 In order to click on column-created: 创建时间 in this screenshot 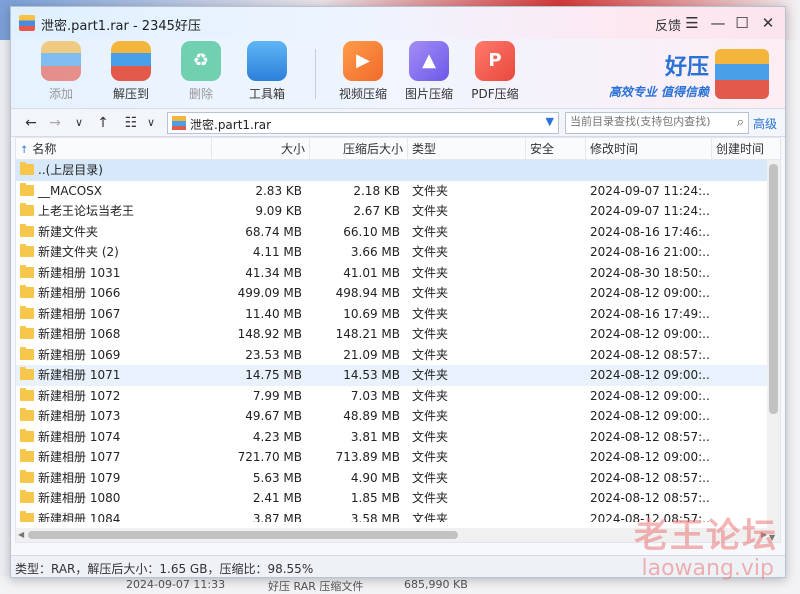, I will do `click(746, 149)`.